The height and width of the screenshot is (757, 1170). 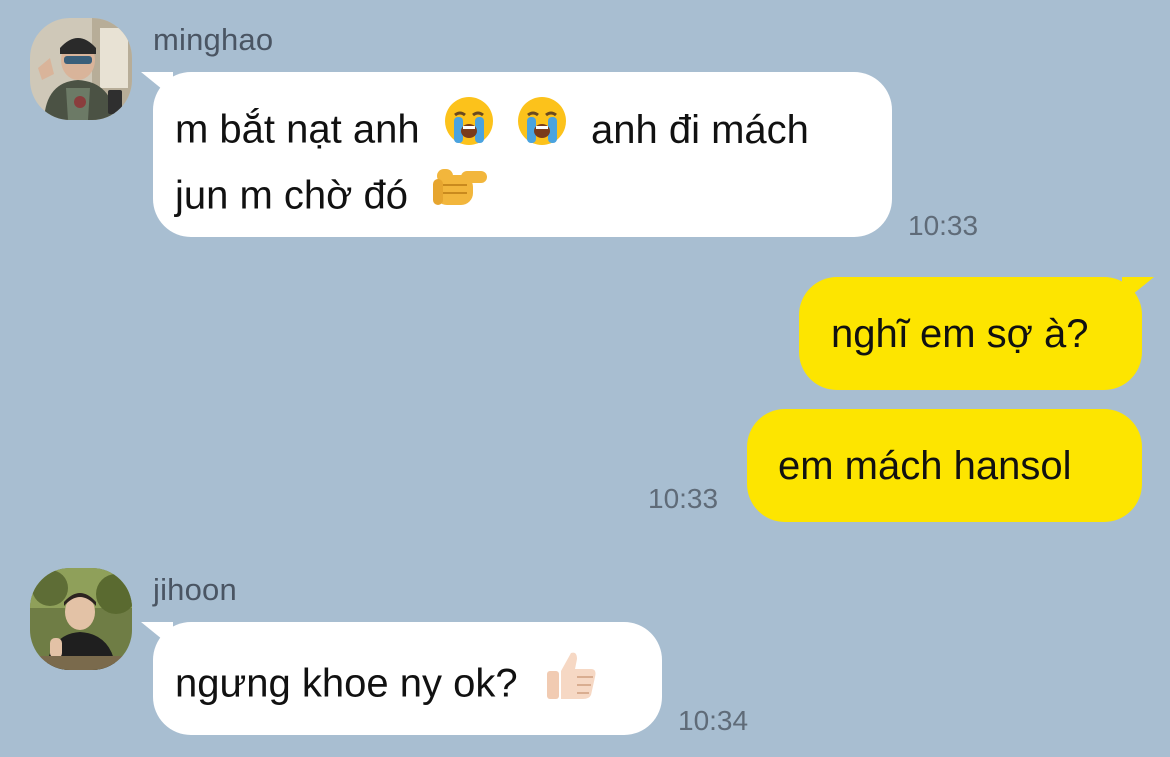 What do you see at coordinates (925, 466) in the screenshot?
I see `message-text: em mách hansol` at bounding box center [925, 466].